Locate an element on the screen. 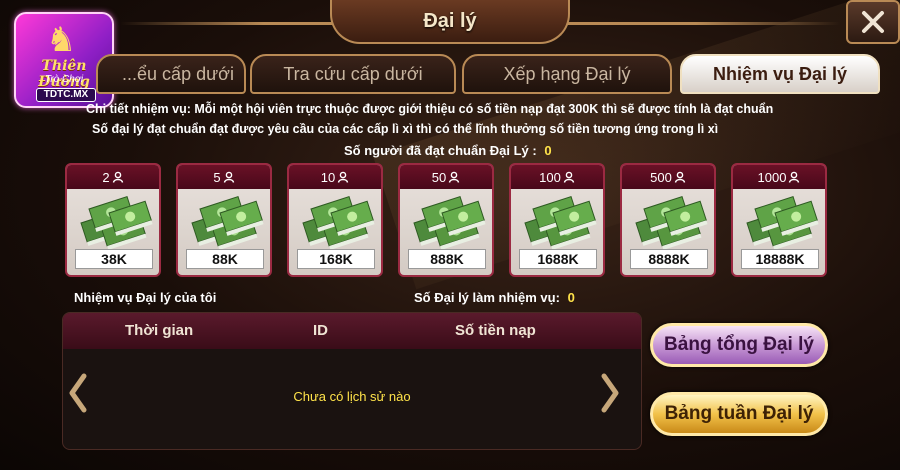  horse-icon: ♞ is located at coordinates (61, 40).